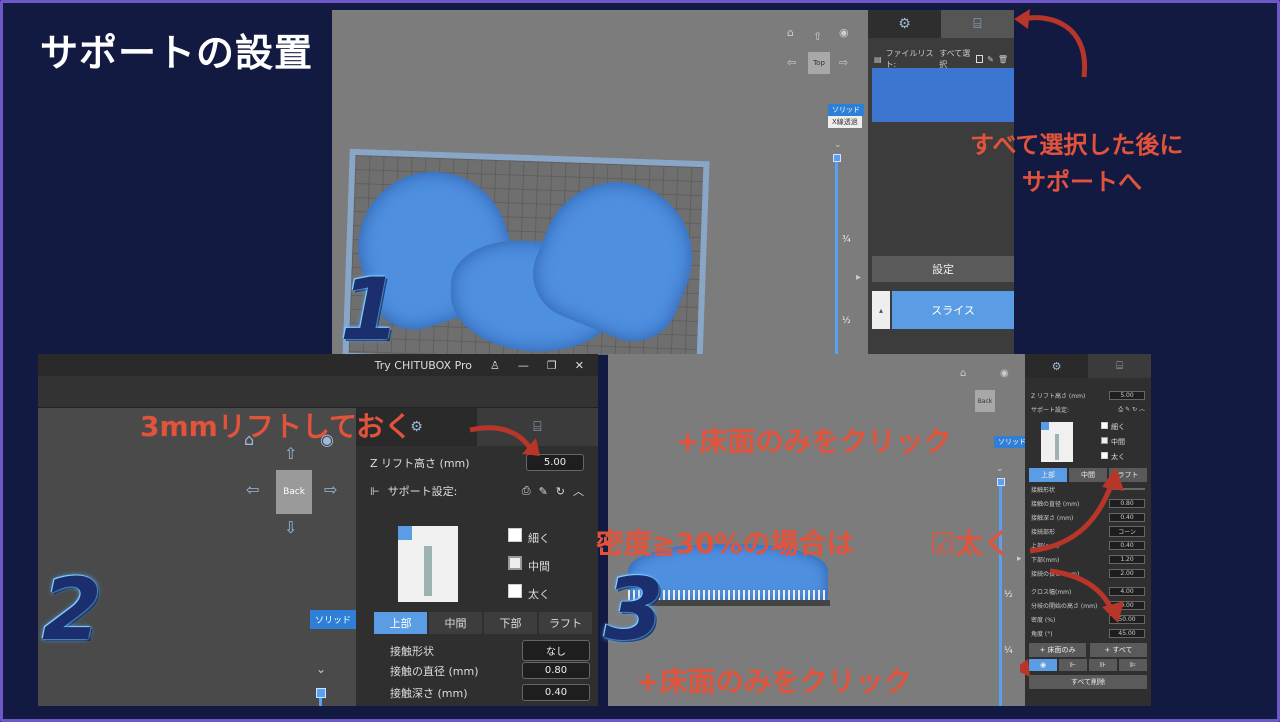 The width and height of the screenshot is (1280, 722). What do you see at coordinates (370, 310) in the screenshot?
I see `step-number: 1` at bounding box center [370, 310].